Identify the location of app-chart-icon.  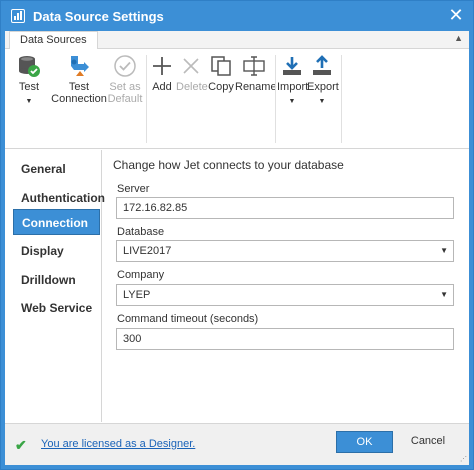
(18, 16).